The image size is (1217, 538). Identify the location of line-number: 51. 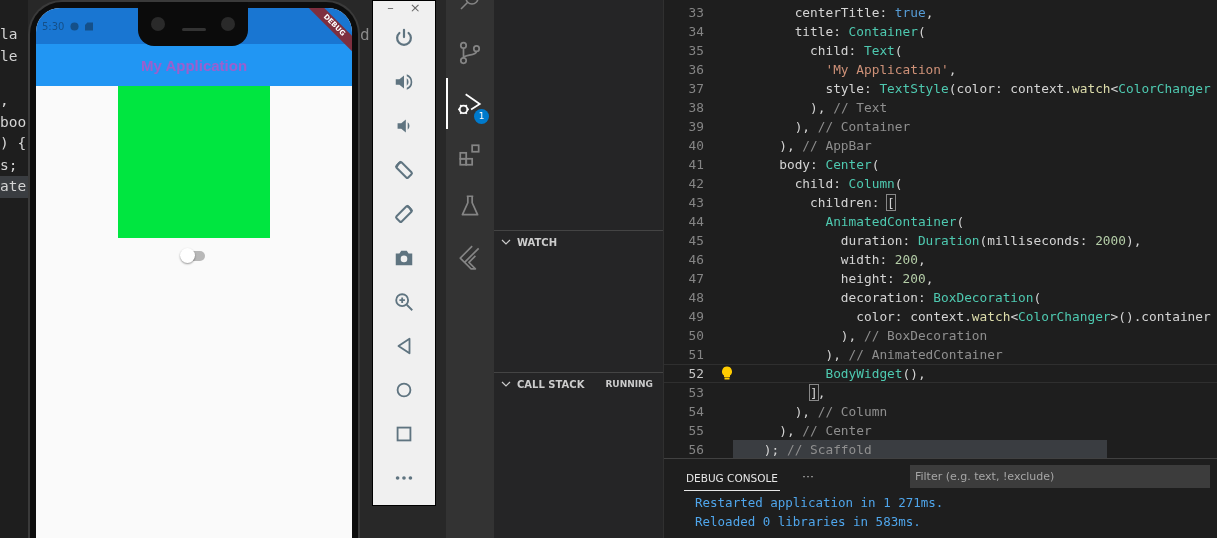
(695, 354).